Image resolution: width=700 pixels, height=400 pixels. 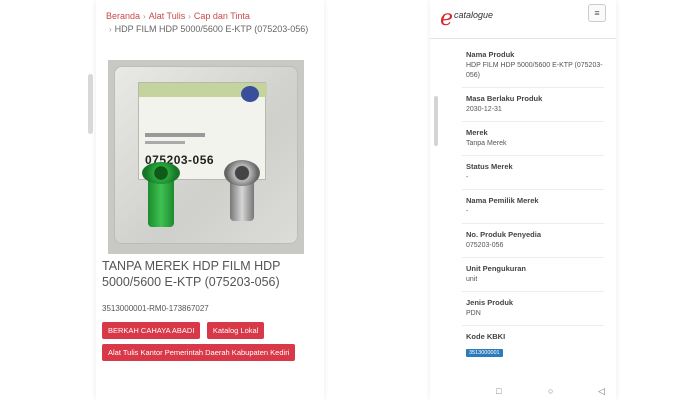 What do you see at coordinates (523, 392) in the screenshot?
I see `android-nav-bar: □ ○ ◁` at bounding box center [523, 392].